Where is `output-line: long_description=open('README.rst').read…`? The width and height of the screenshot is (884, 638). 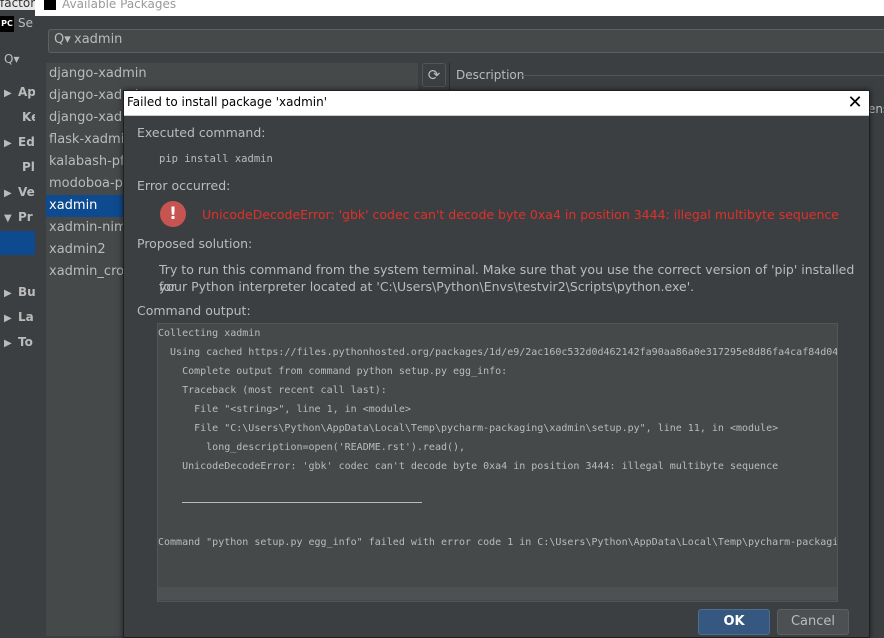 output-line: long_description=open('README.rst').read… is located at coordinates (312, 447).